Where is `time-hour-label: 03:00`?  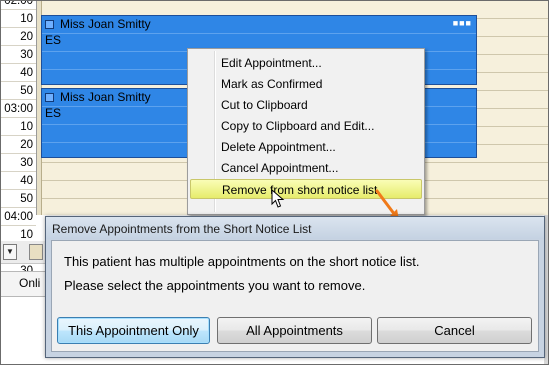
time-hour-label: 03:00 is located at coordinates (18, 109).